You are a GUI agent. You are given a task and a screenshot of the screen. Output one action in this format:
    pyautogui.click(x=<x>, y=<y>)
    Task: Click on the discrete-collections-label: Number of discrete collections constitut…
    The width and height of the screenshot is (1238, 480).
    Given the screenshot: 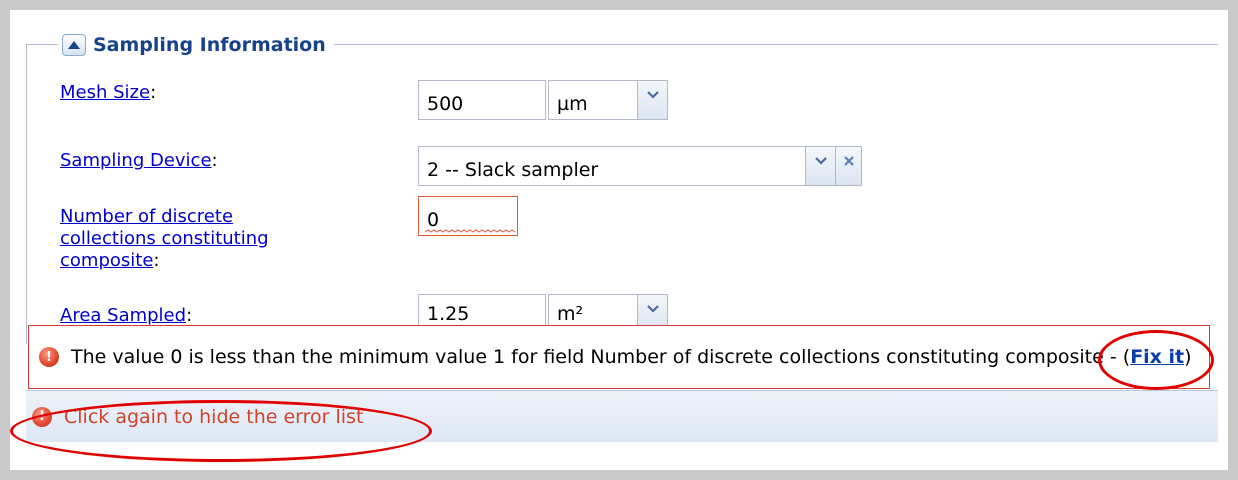 What is the action you would take?
    pyautogui.click(x=164, y=238)
    